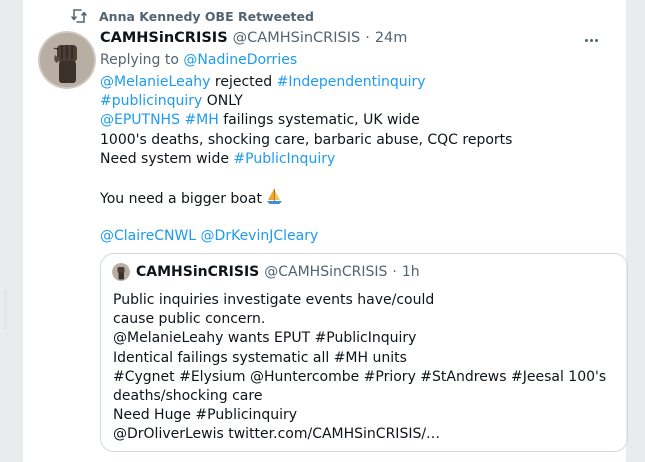 This screenshot has width=645, height=462. Describe the element at coordinates (201, 120) in the screenshot. I see `hashtag-link: #MH` at that location.